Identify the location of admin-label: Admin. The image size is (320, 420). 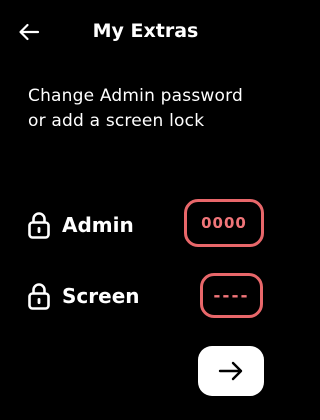
(98, 225).